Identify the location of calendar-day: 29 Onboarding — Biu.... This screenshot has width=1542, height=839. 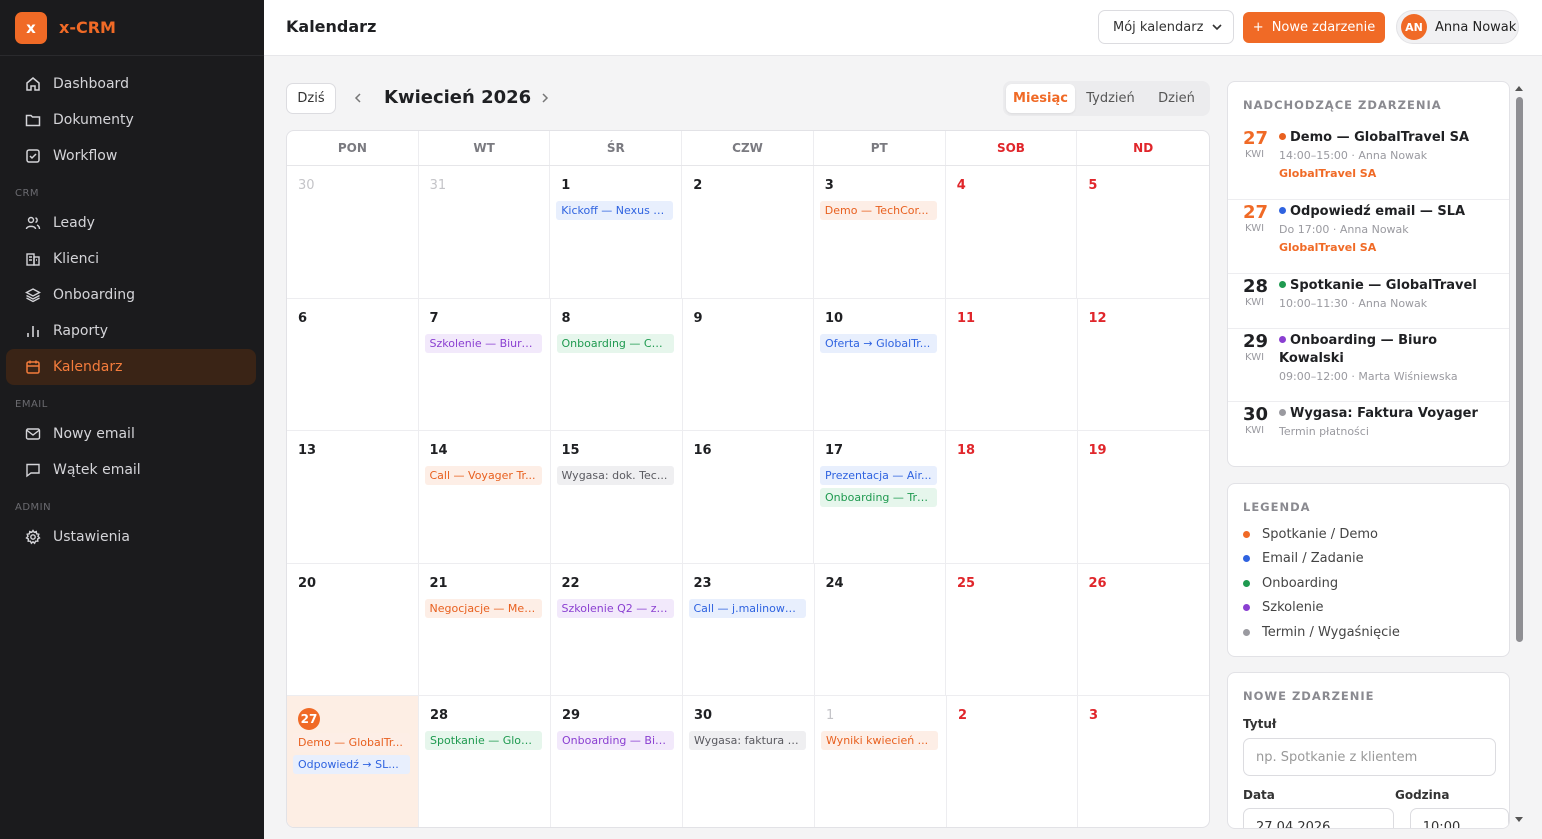
(617, 761).